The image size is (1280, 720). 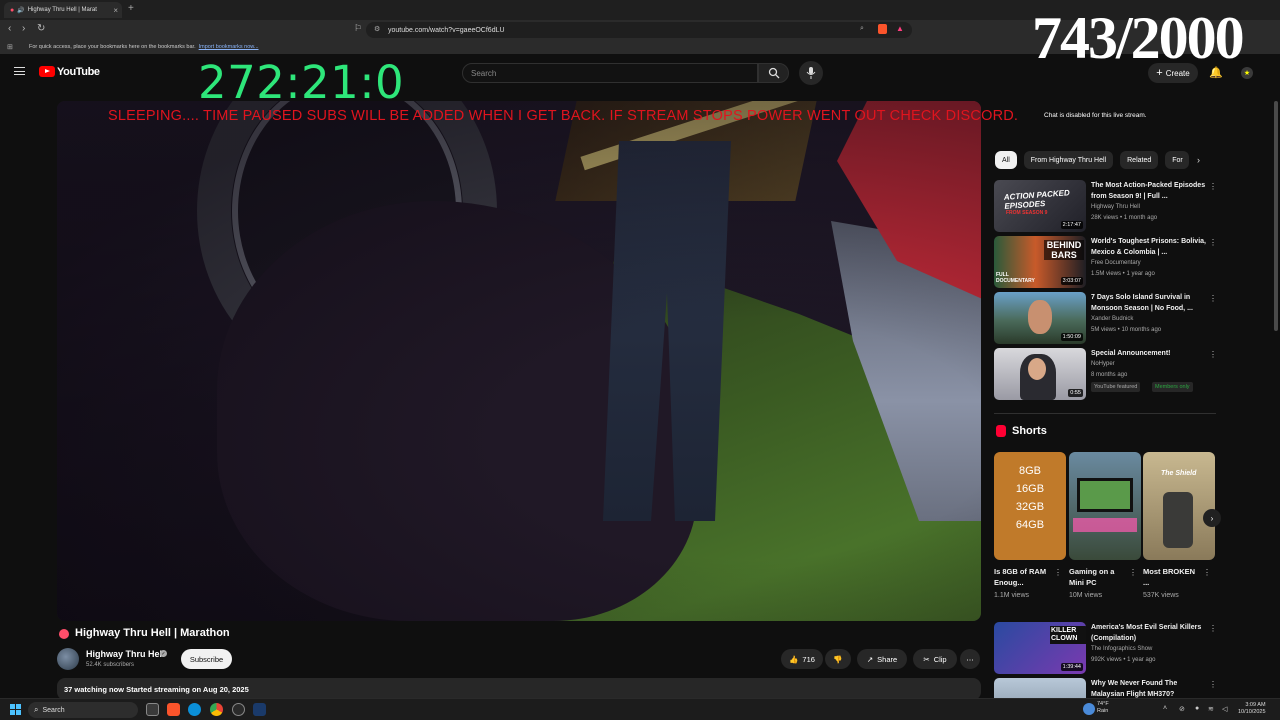 What do you see at coordinates (882, 659) in the screenshot?
I see `share-button: ↗ Share` at bounding box center [882, 659].